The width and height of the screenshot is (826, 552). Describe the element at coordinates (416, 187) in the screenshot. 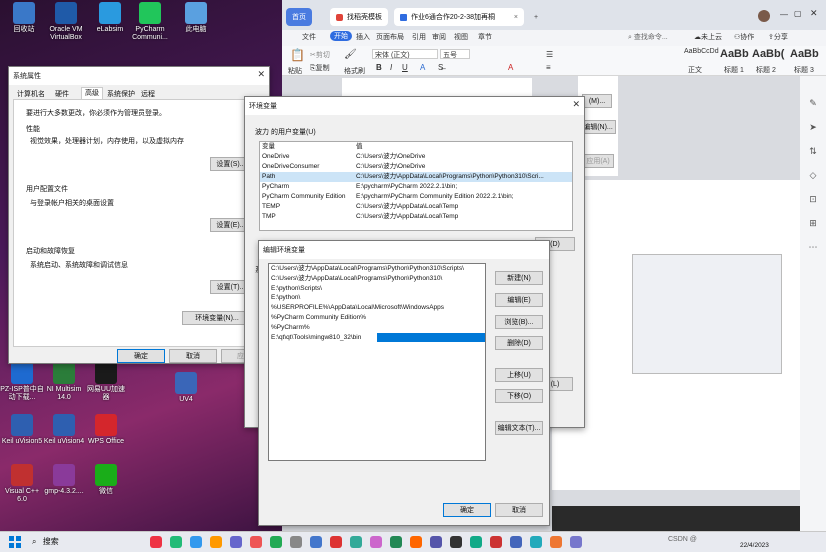

I see `table-row: PyCharm E:\pycharm\PyCharm 2022.2.1\bin;` at that location.